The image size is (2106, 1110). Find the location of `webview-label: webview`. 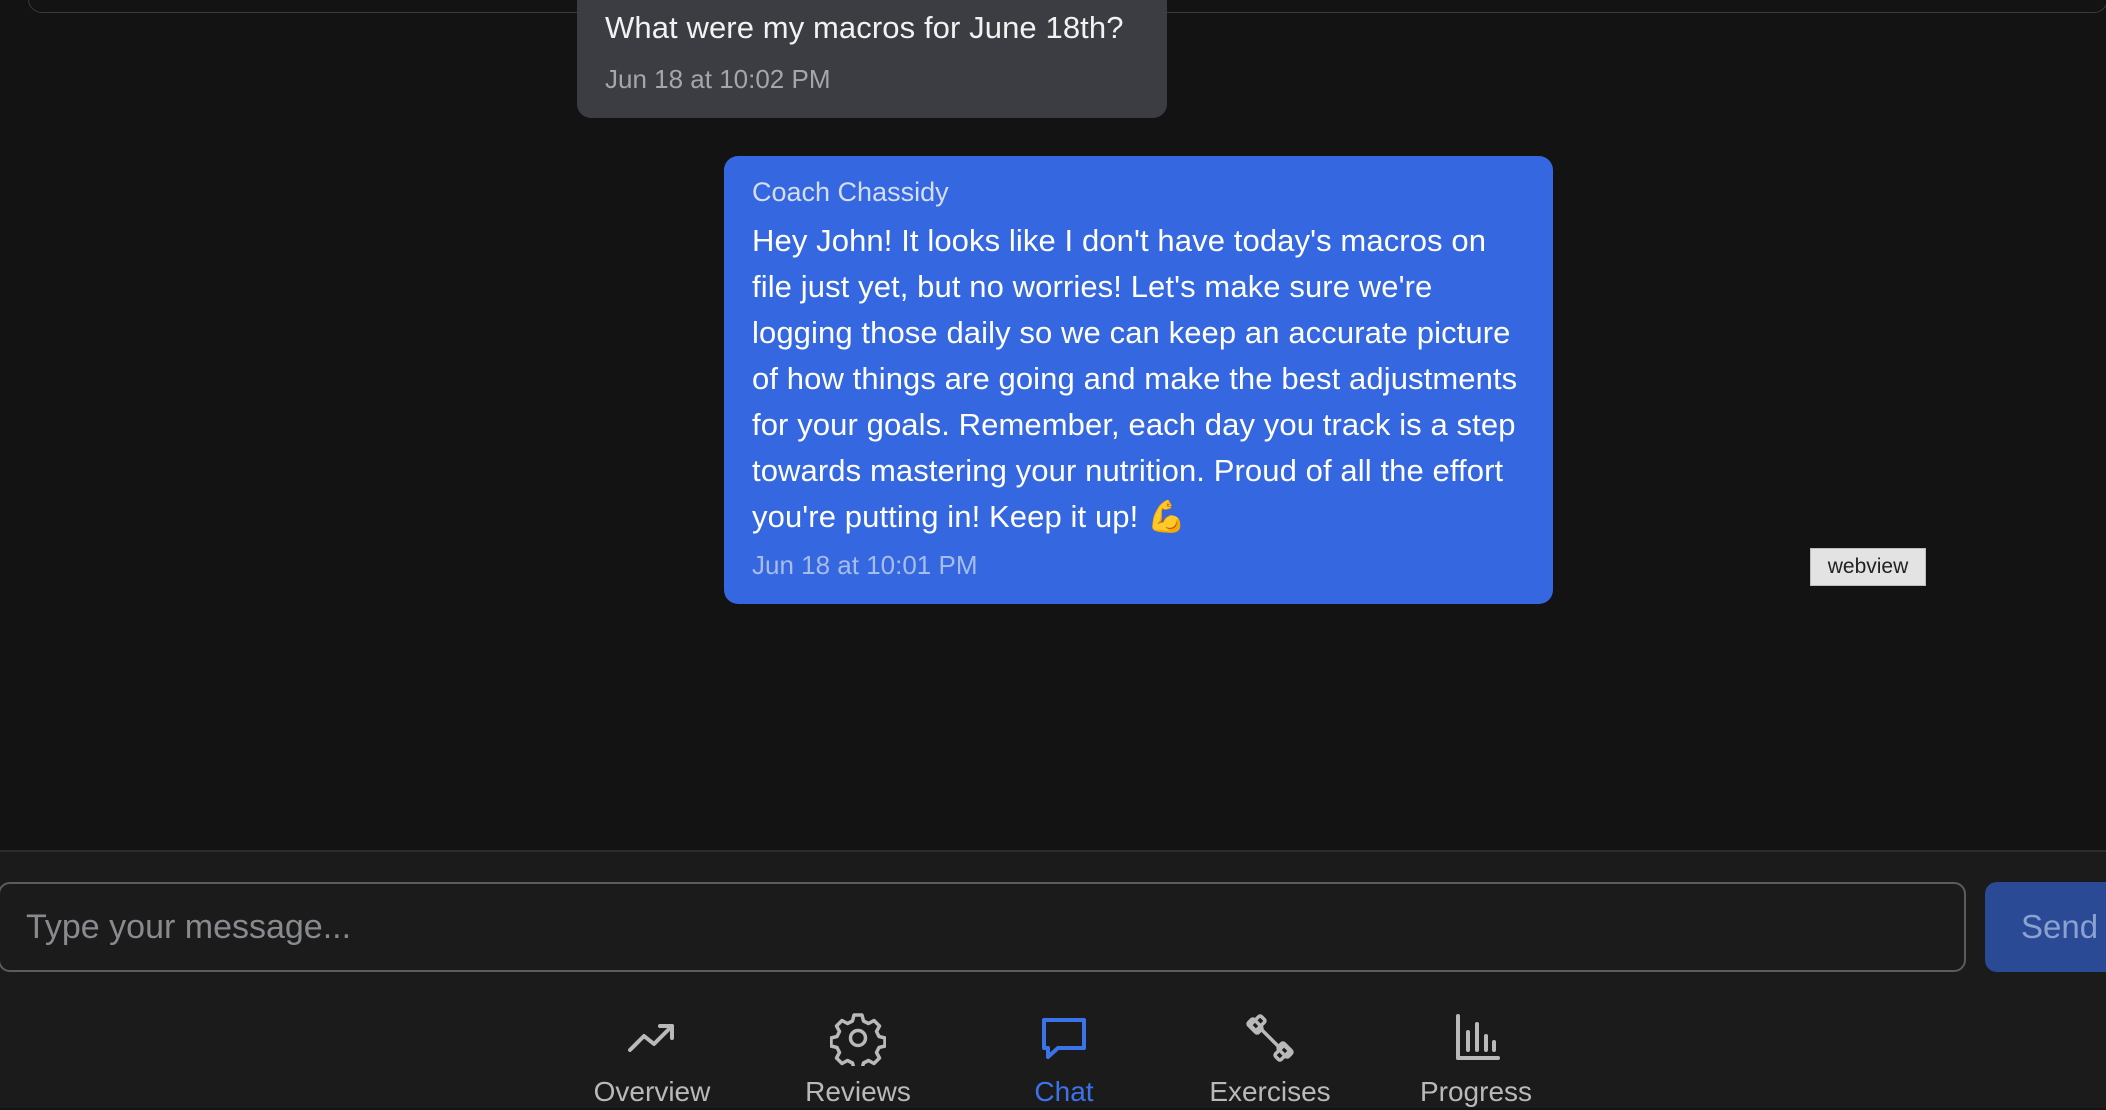

webview-label: webview is located at coordinates (1868, 567).